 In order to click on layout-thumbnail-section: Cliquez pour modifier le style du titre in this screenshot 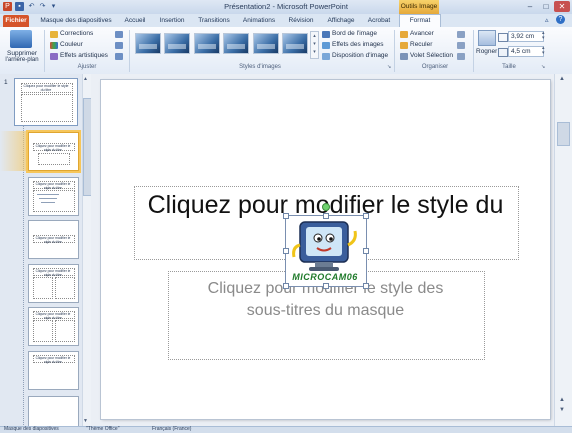, I will do `click(53, 239)`.